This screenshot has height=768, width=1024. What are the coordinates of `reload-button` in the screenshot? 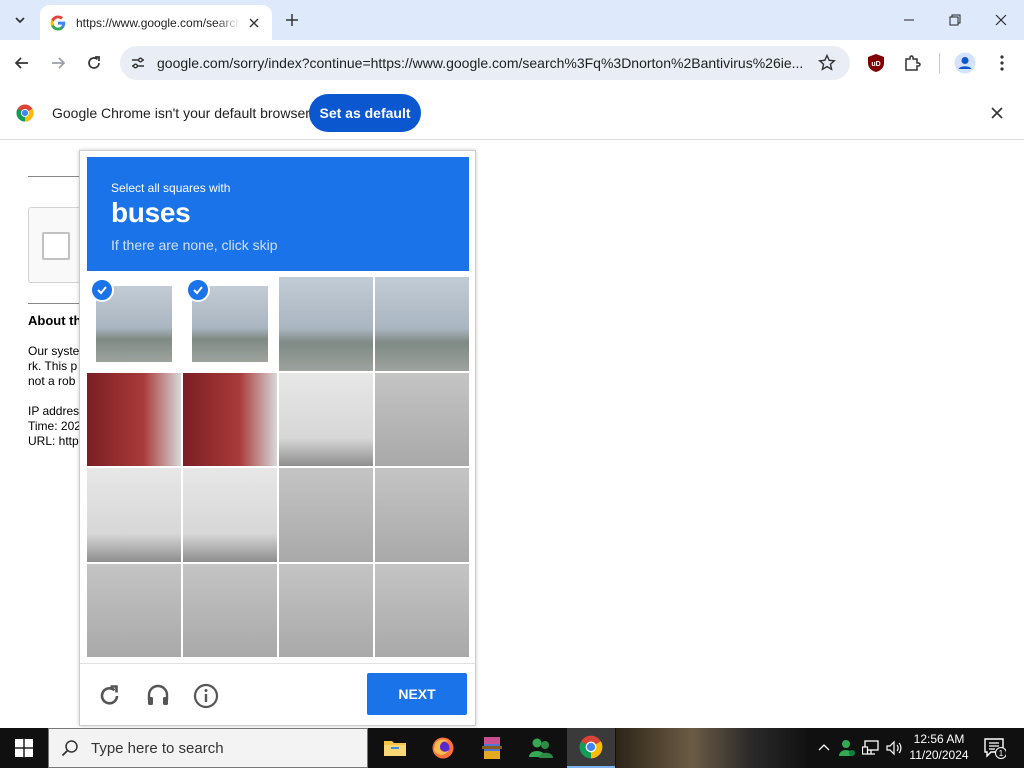 It's located at (94, 63).